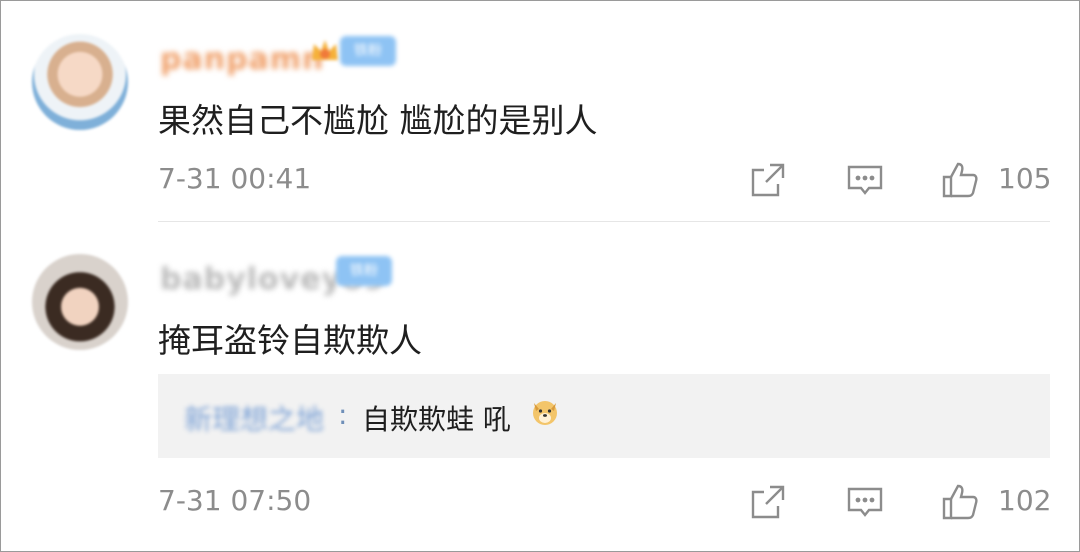 The image size is (1080, 552). I want to click on like-count: 102, so click(1025, 500).